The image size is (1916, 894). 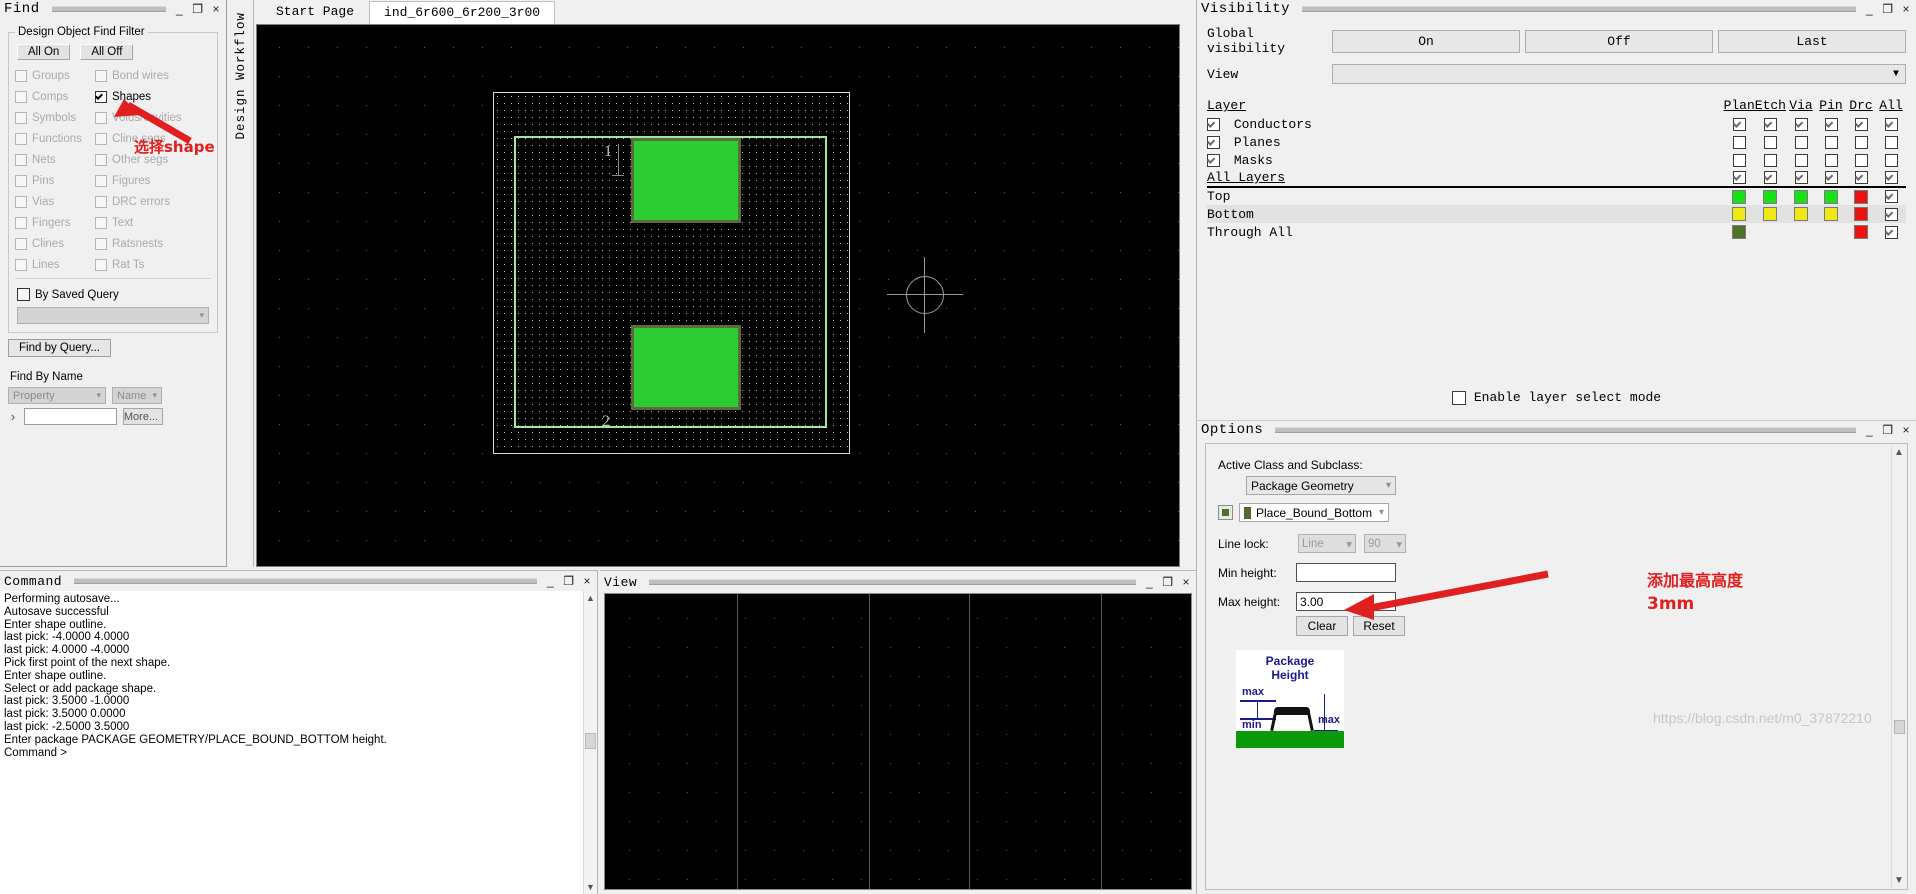 What do you see at coordinates (21, 201) in the screenshot?
I see `filter-vias-checkbox` at bounding box center [21, 201].